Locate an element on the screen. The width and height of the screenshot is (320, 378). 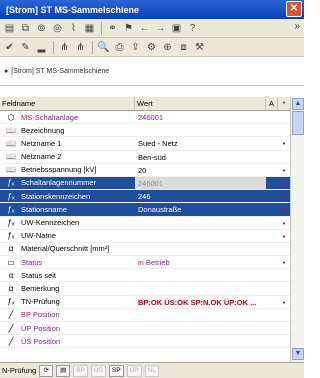
status-button-nl: NL is located at coordinates (151, 370).